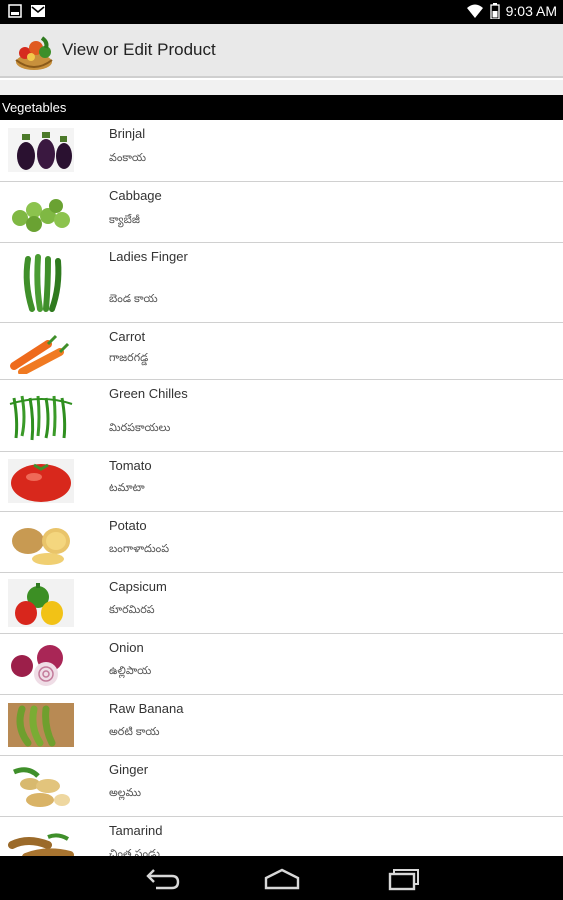 This screenshot has width=563, height=900. I want to click on list-item: Capsicum కూరమిరప, so click(281, 603).